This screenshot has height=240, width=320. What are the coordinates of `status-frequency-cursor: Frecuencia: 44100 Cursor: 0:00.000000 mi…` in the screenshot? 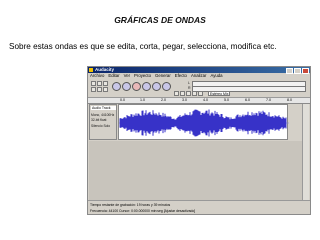 It's located at (143, 210).